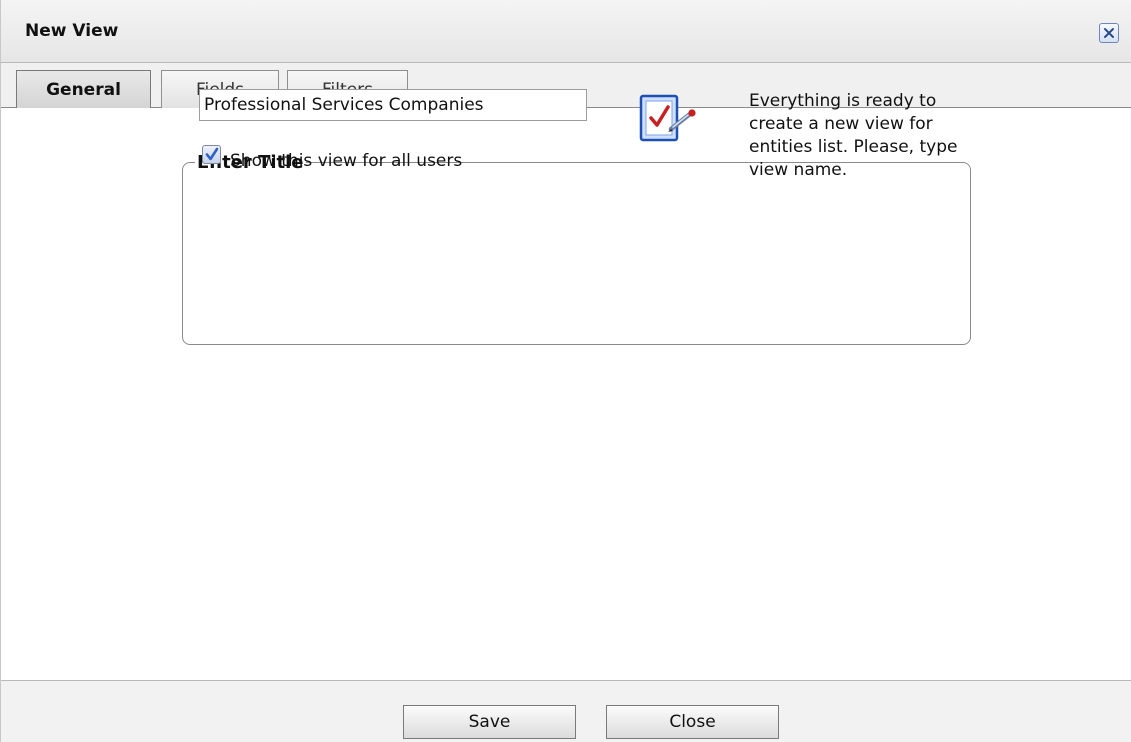 The width and height of the screenshot is (1131, 742). I want to click on tab-general: General, so click(83, 89).